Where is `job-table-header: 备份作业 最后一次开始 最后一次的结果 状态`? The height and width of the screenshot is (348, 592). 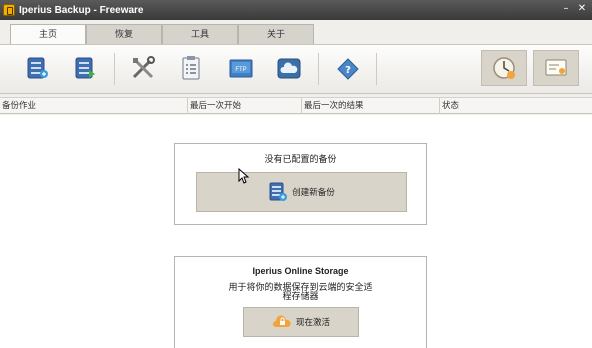 job-table-header: 备份作业 最后一次开始 最后一次的结果 状态 is located at coordinates (296, 105).